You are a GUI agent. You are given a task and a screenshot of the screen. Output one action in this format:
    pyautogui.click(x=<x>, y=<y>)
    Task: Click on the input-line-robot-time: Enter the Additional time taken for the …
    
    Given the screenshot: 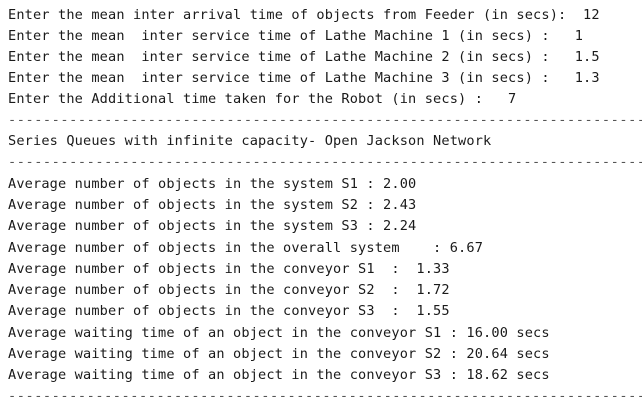 What is the action you would take?
    pyautogui.click(x=262, y=99)
    